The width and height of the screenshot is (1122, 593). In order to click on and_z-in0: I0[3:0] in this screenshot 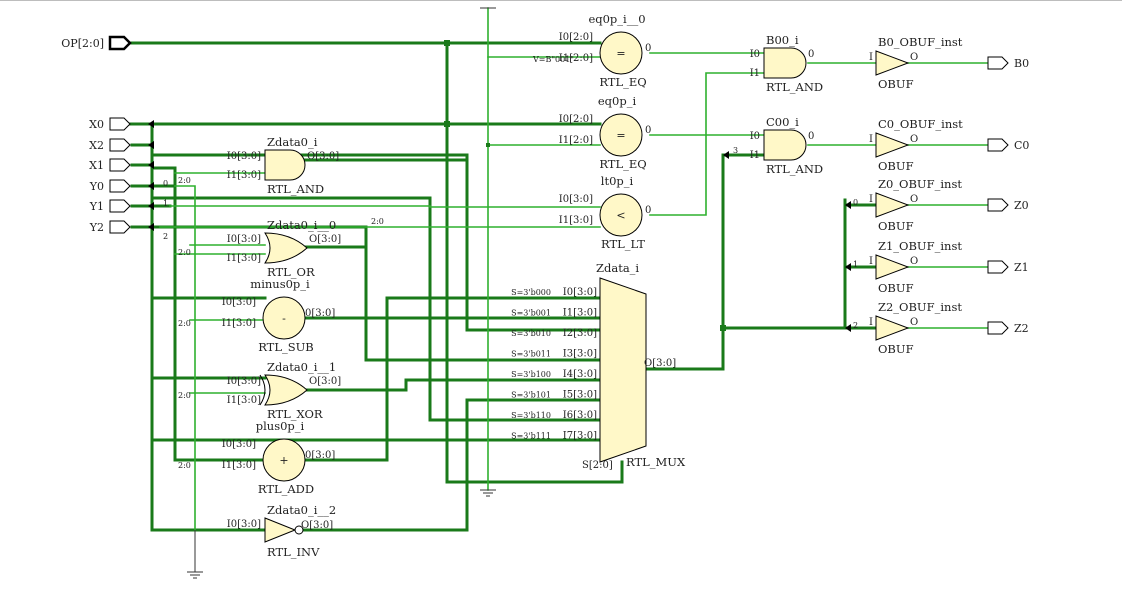, I will do `click(244, 156)`.